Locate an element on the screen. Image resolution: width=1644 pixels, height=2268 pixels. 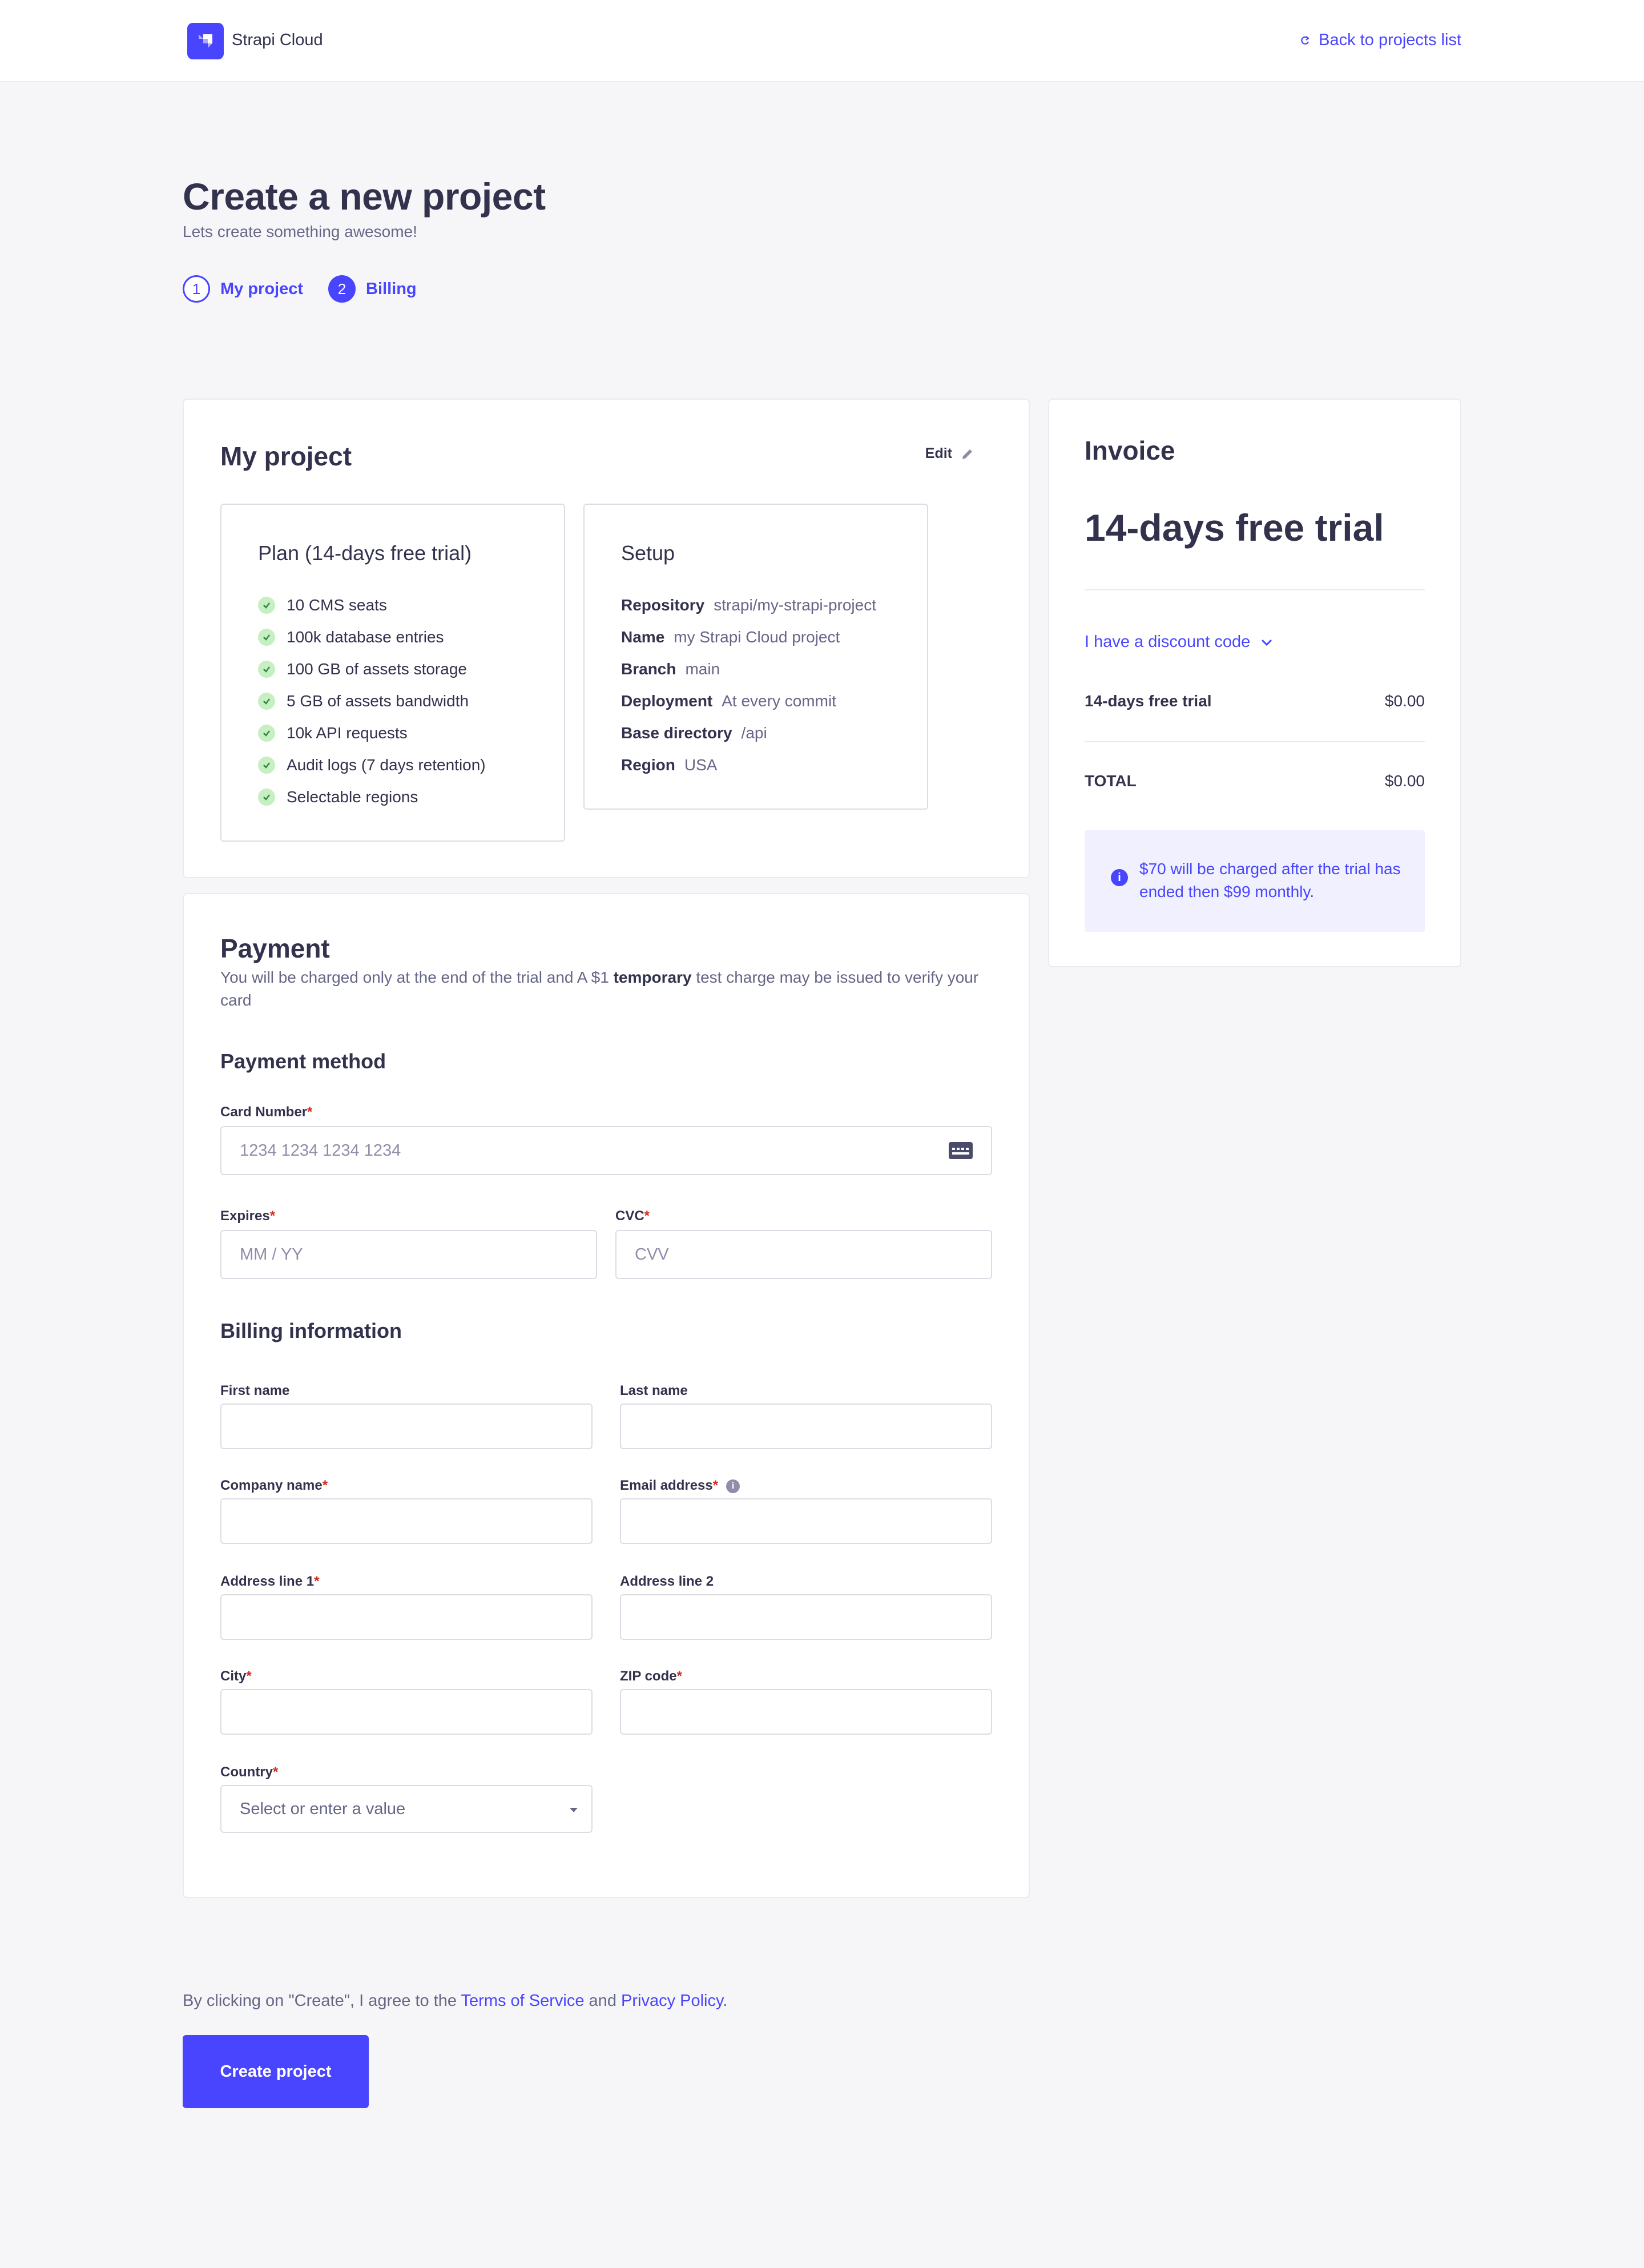
setup-value: main is located at coordinates (702, 669).